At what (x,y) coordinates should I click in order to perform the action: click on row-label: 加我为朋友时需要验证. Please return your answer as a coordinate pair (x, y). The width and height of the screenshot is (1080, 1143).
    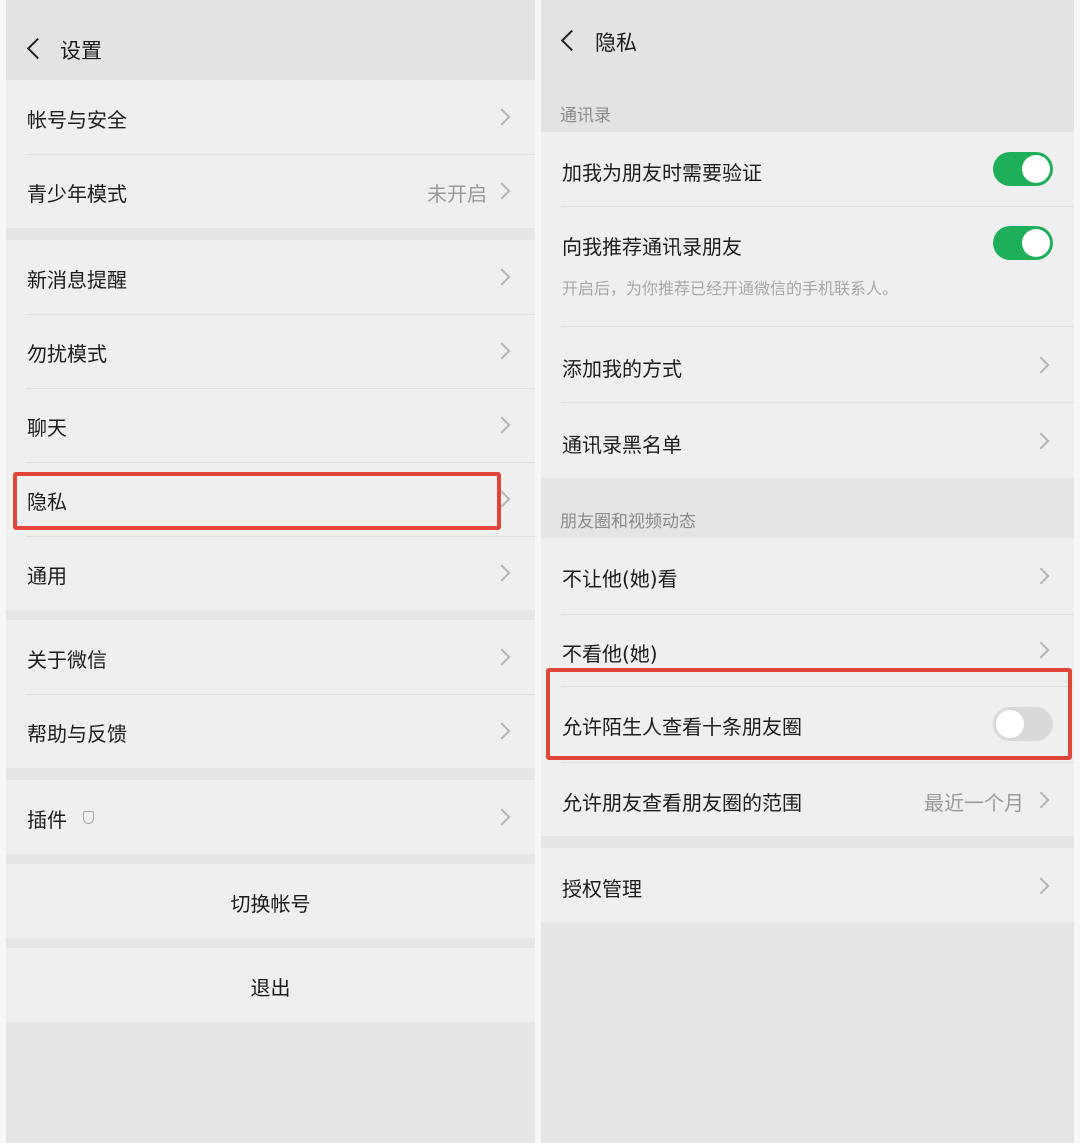
    Looking at the image, I should click on (662, 173).